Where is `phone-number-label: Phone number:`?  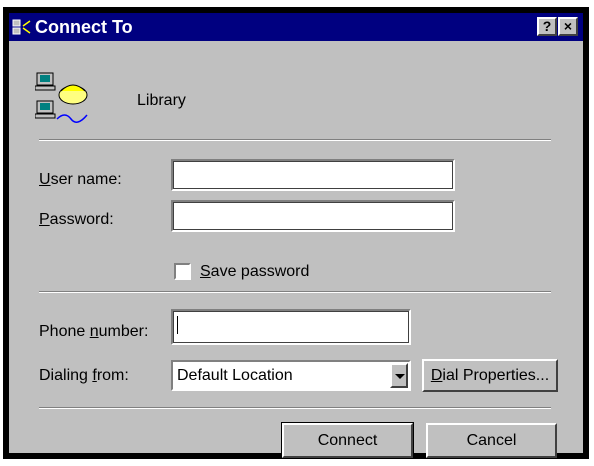 phone-number-label: Phone number: is located at coordinates (94, 331).